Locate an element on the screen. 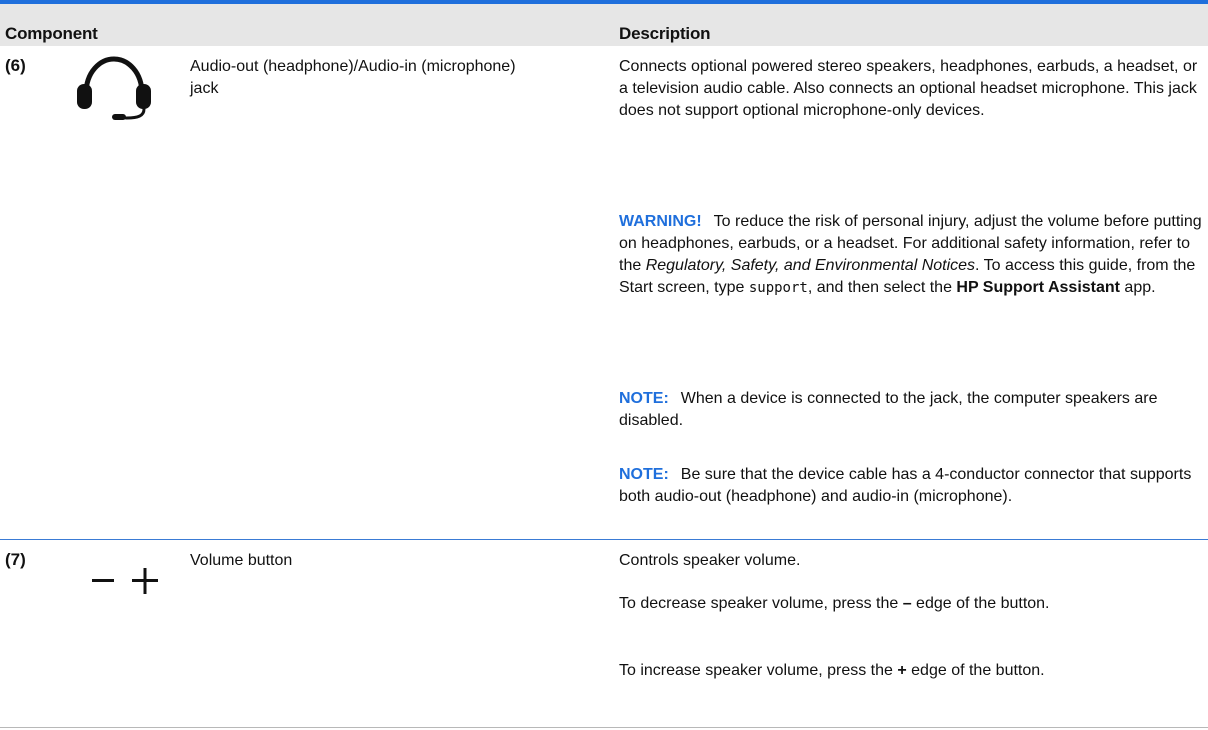 Image resolution: width=1208 pixels, height=730 pixels. warning-text-4: app. is located at coordinates (1137, 287).